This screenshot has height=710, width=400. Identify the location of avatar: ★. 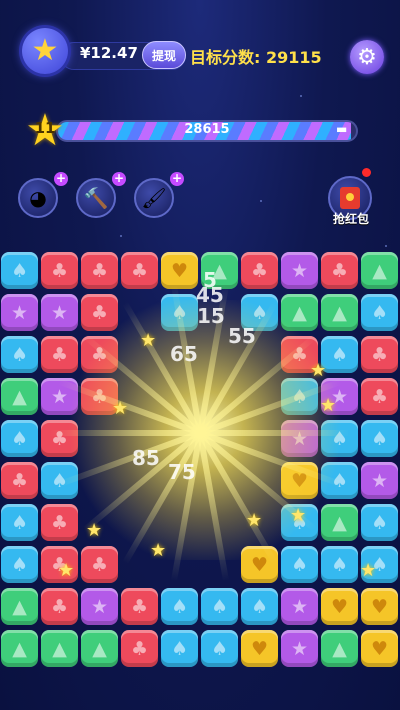
(45, 51).